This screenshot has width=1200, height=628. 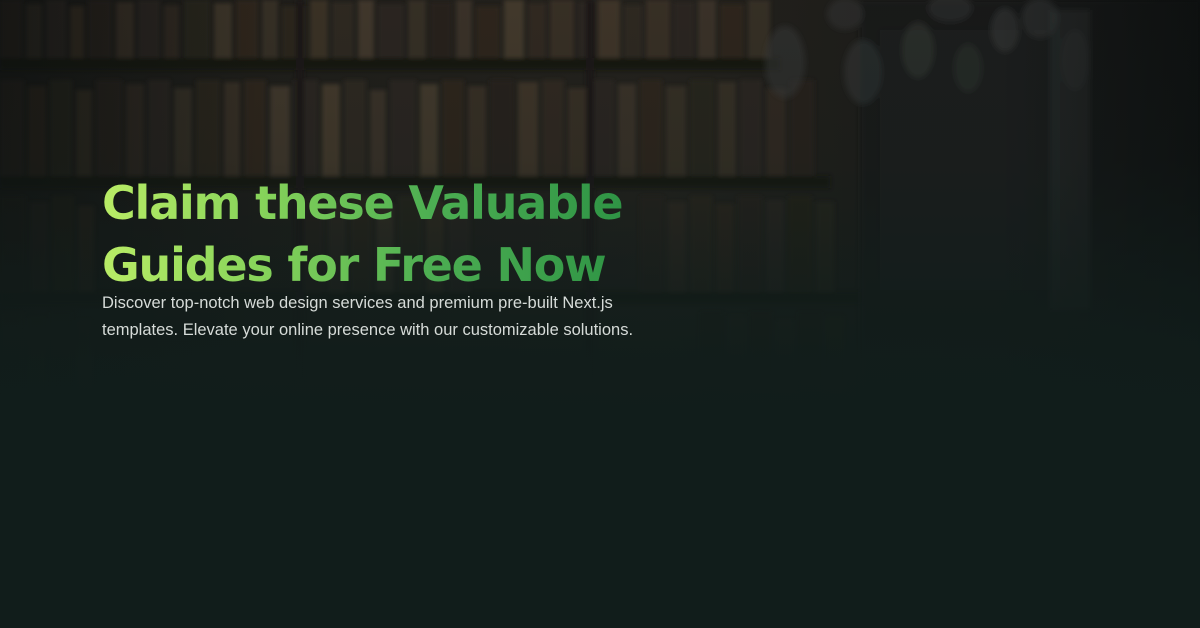 I want to click on hero-headline: Claim these Valuable Guides for Free Now, so click(x=412, y=234).